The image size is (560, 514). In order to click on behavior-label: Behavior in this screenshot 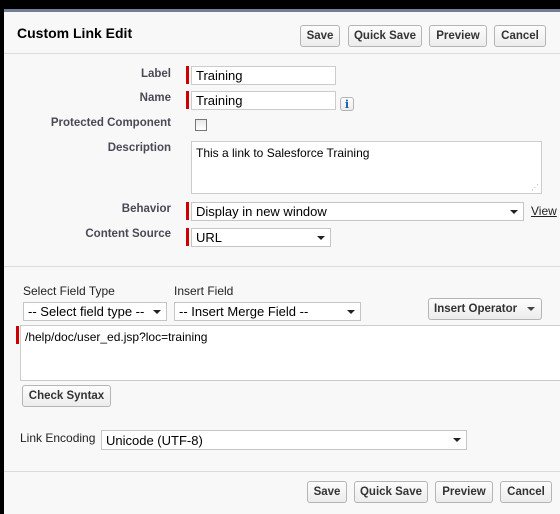, I will do `click(146, 209)`.